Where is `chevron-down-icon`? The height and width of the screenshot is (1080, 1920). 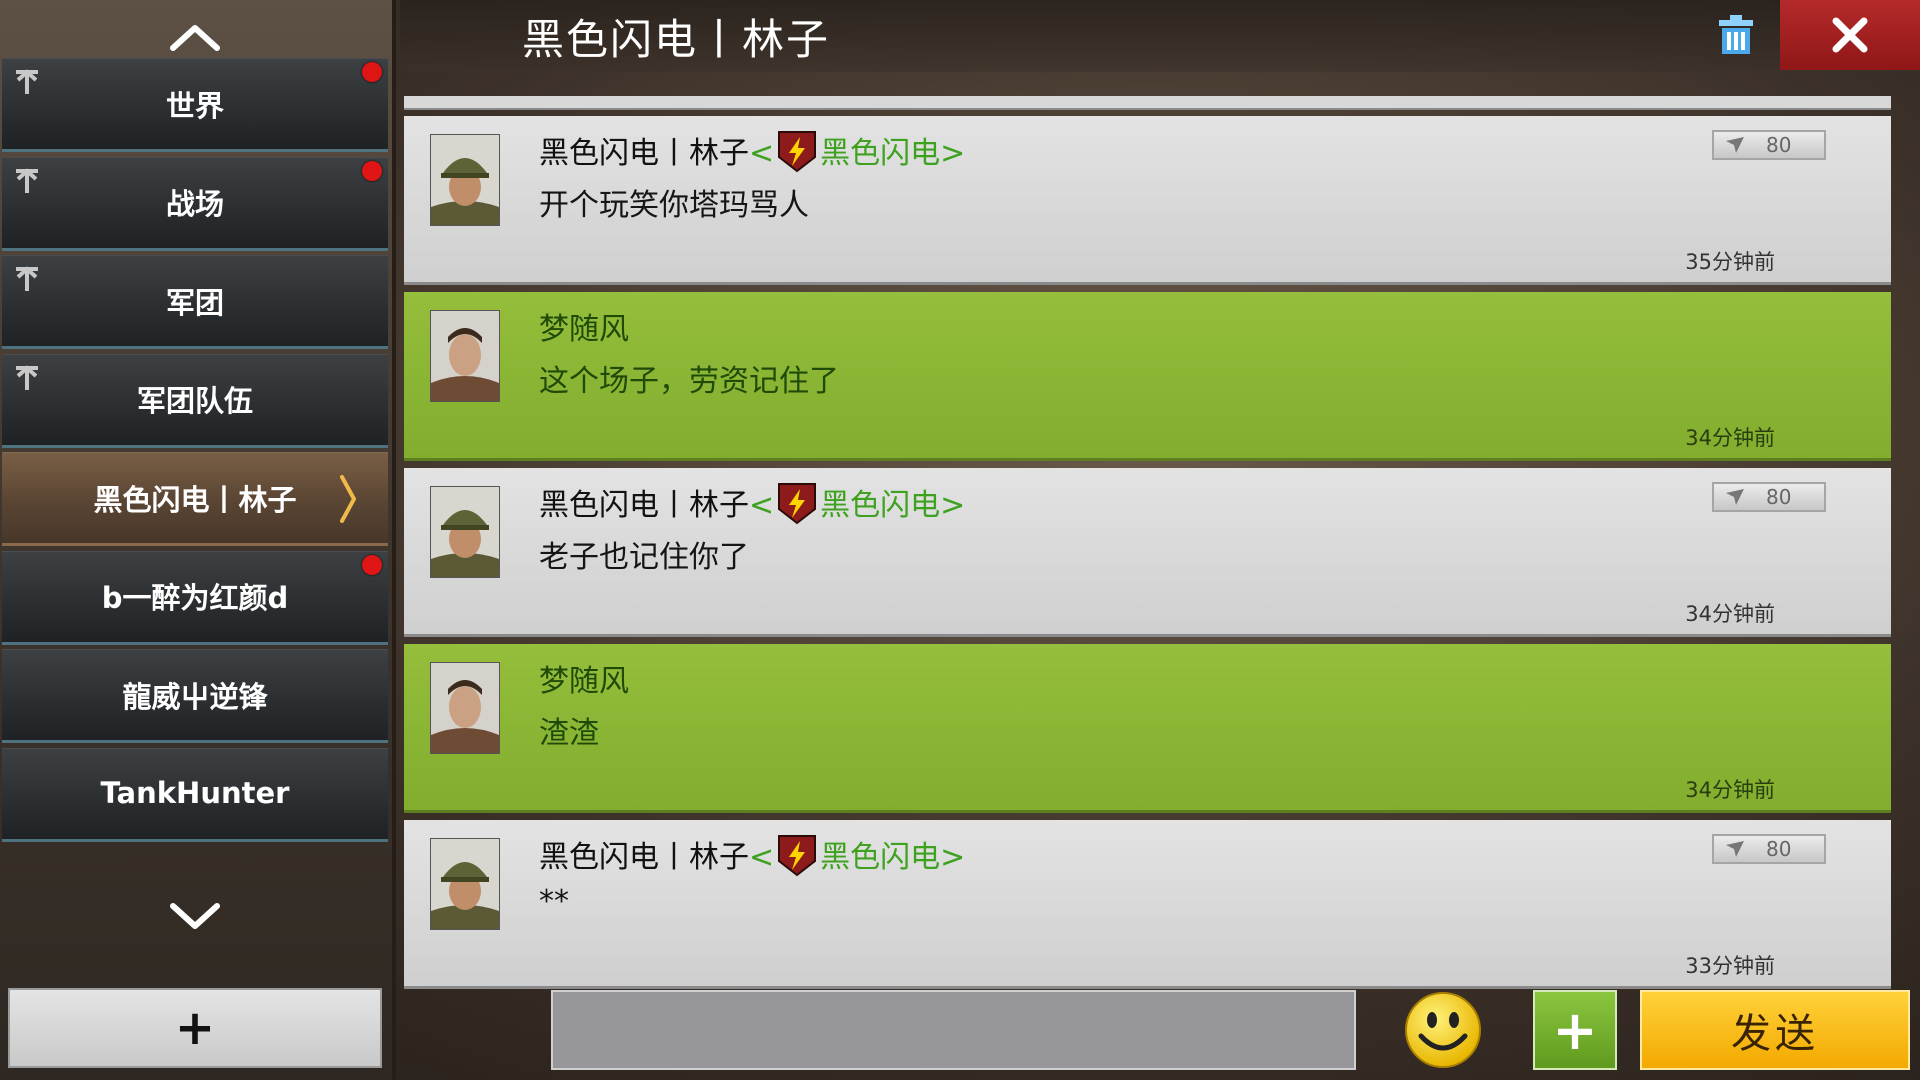 chevron-down-icon is located at coordinates (195, 916).